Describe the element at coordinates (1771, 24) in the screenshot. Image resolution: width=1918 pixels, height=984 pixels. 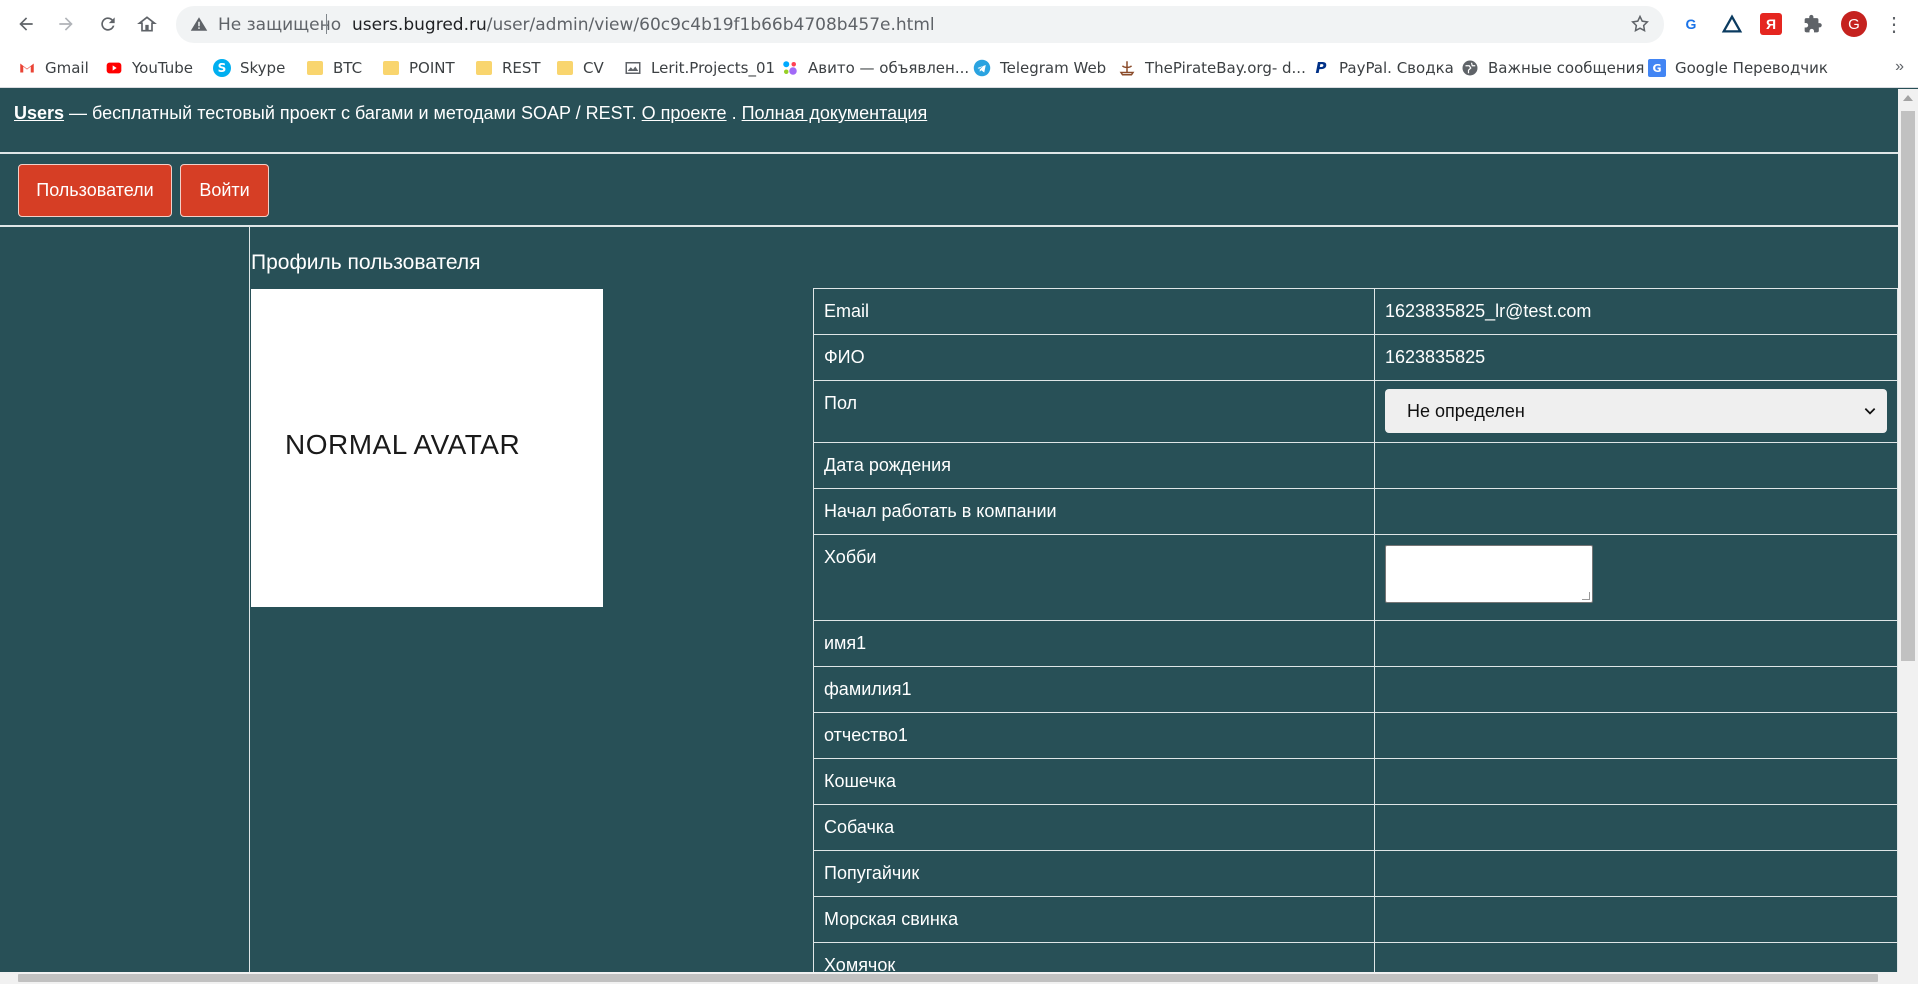
I see `yandex-extension-icon: Я` at that location.